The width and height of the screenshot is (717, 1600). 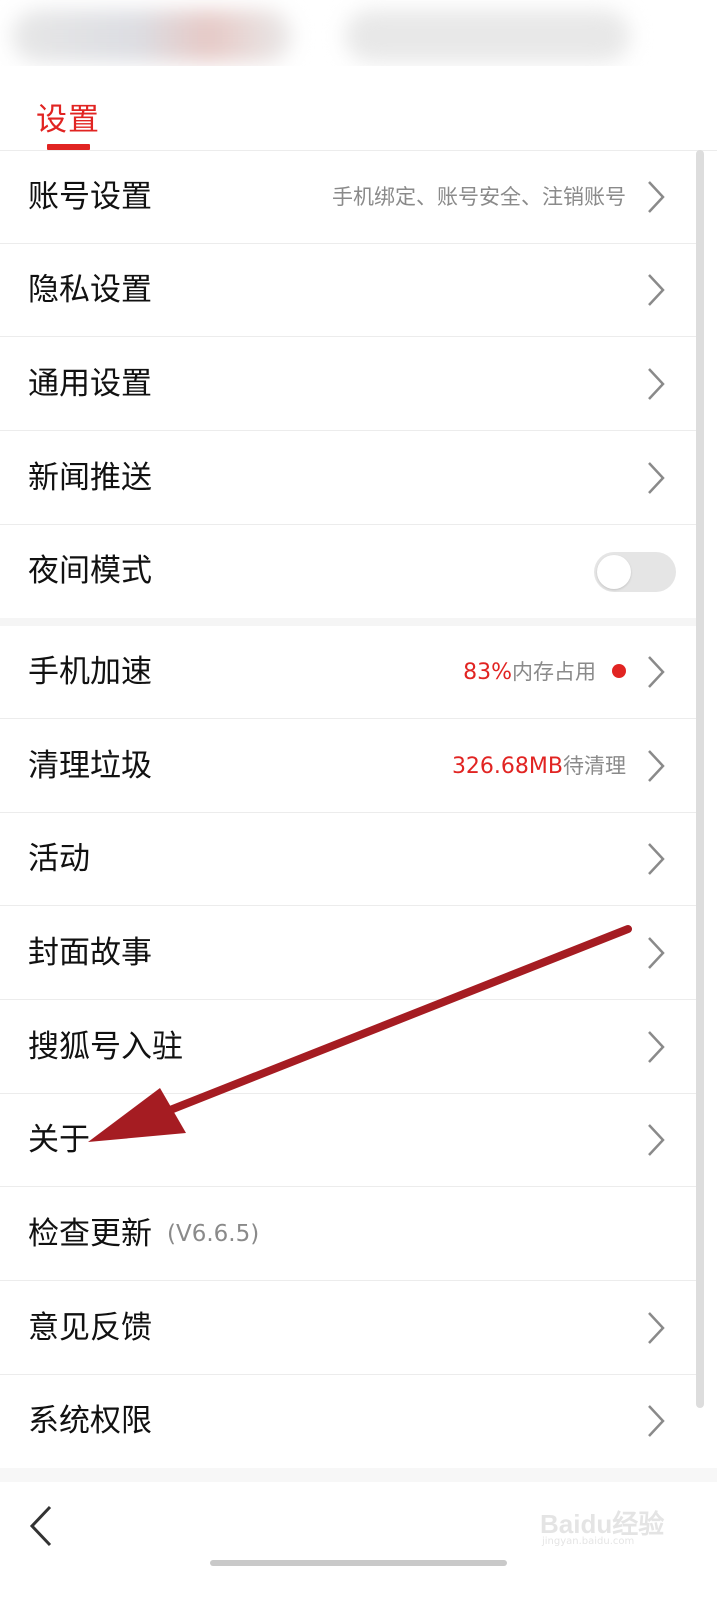 I want to click on watermark-sub: jingyan.baidu.com, so click(x=588, y=1541).